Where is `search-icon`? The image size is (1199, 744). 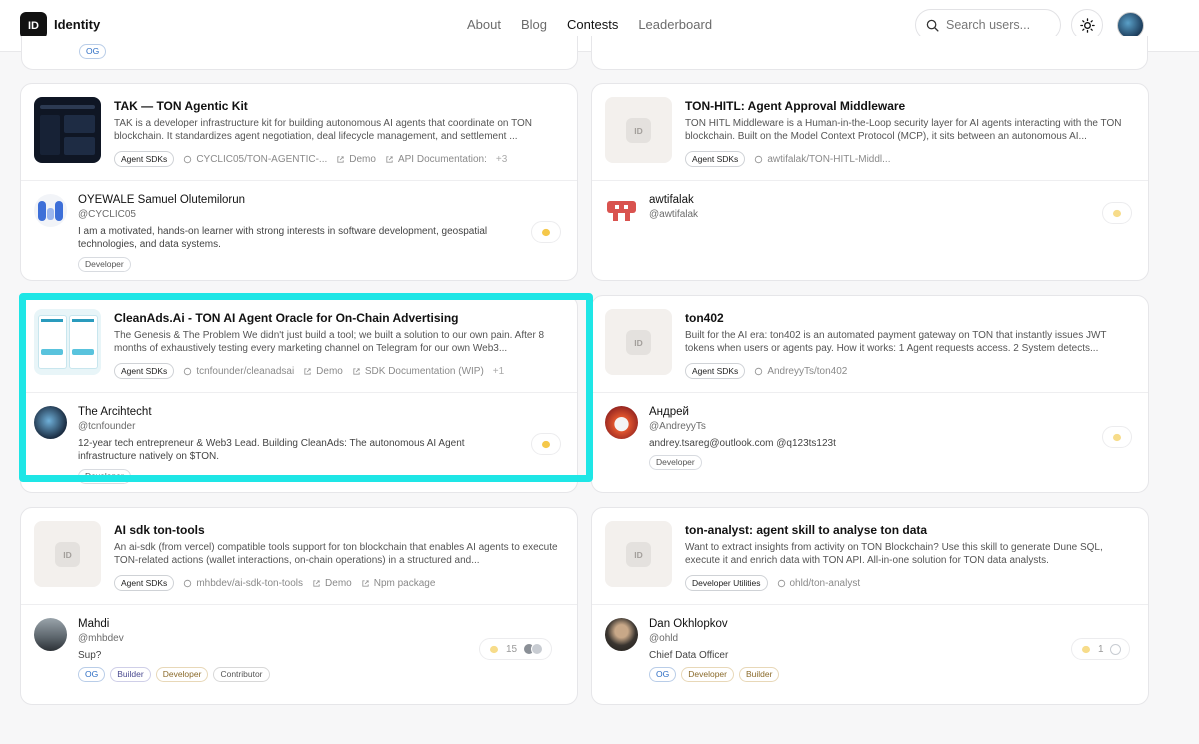 search-icon is located at coordinates (932, 25).